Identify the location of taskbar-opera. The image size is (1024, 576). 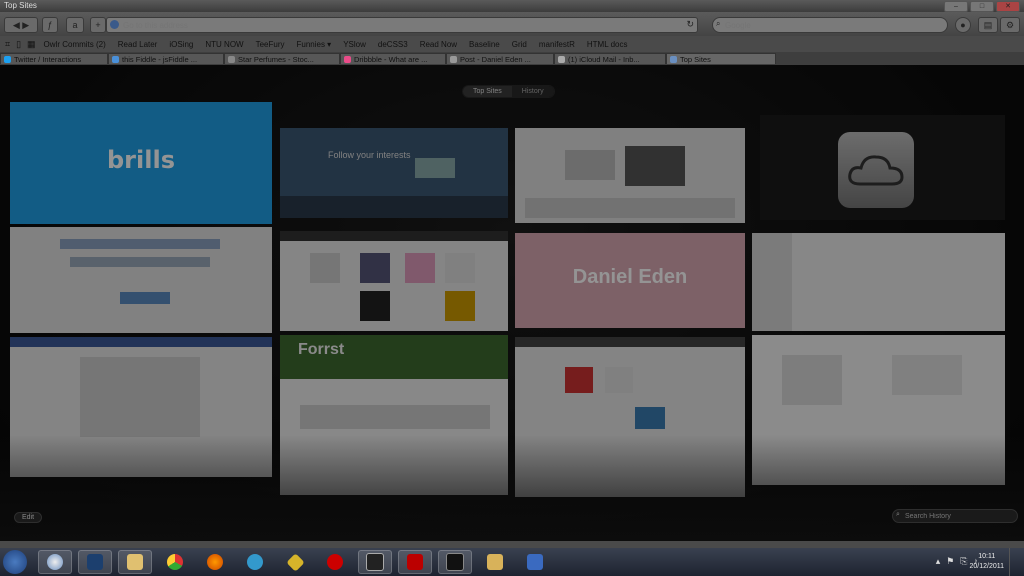
(335, 562).